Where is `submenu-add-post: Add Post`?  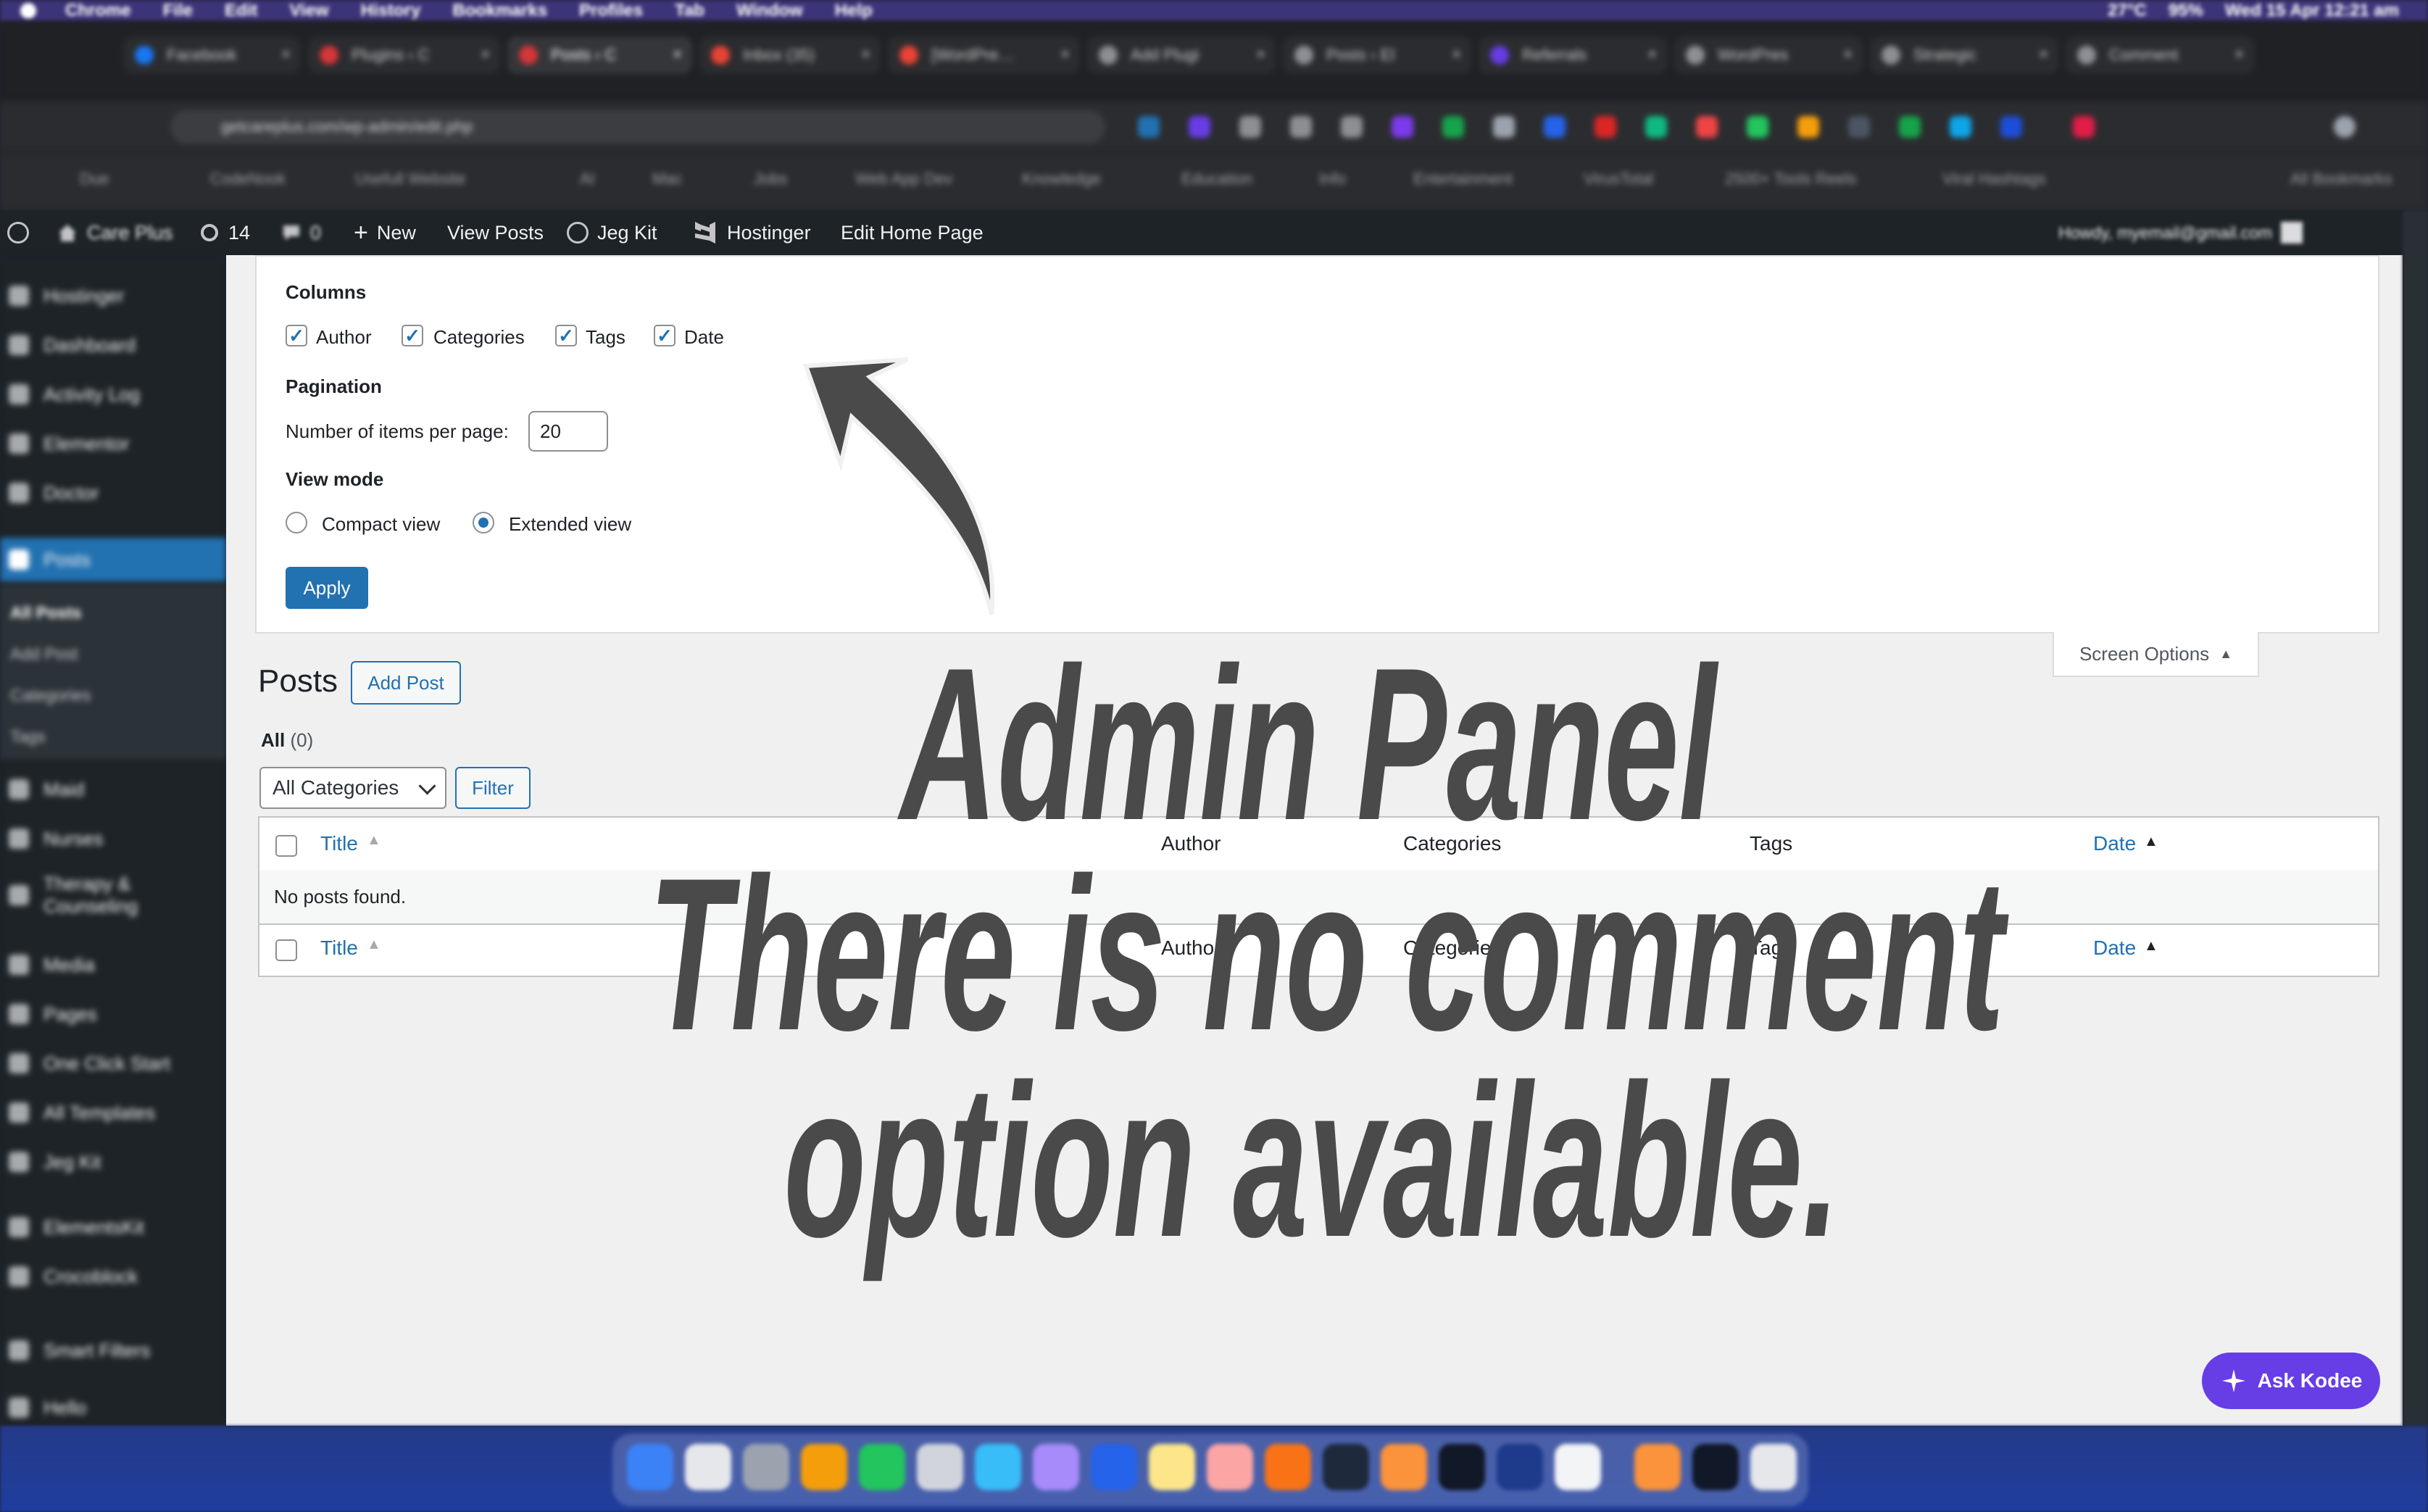
submenu-add-post: Add Post is located at coordinates (44, 654).